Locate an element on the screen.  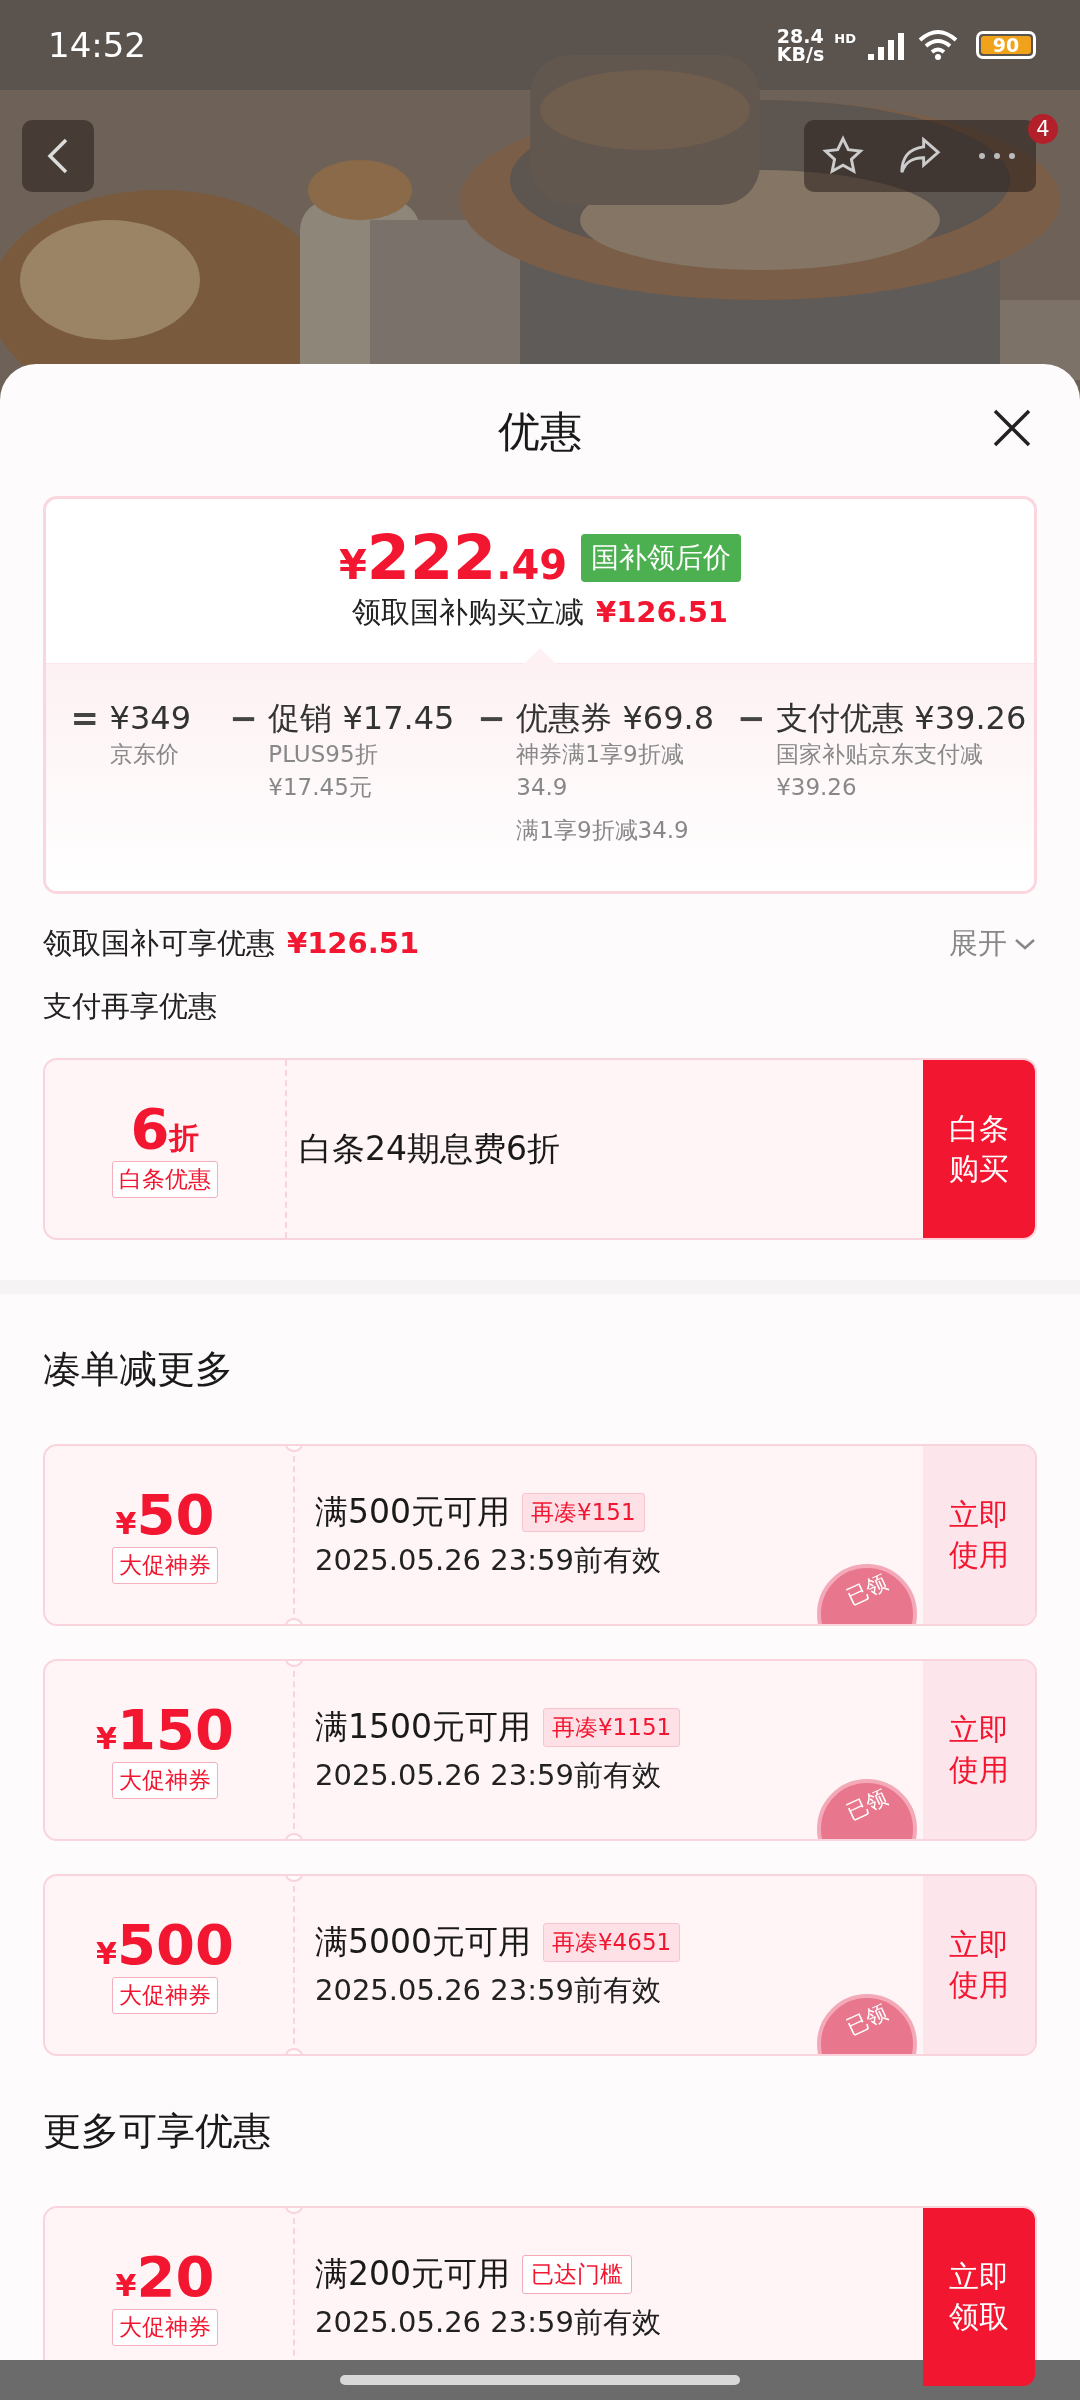
breakdown-note: ¥17.45元 is located at coordinates (320, 787).